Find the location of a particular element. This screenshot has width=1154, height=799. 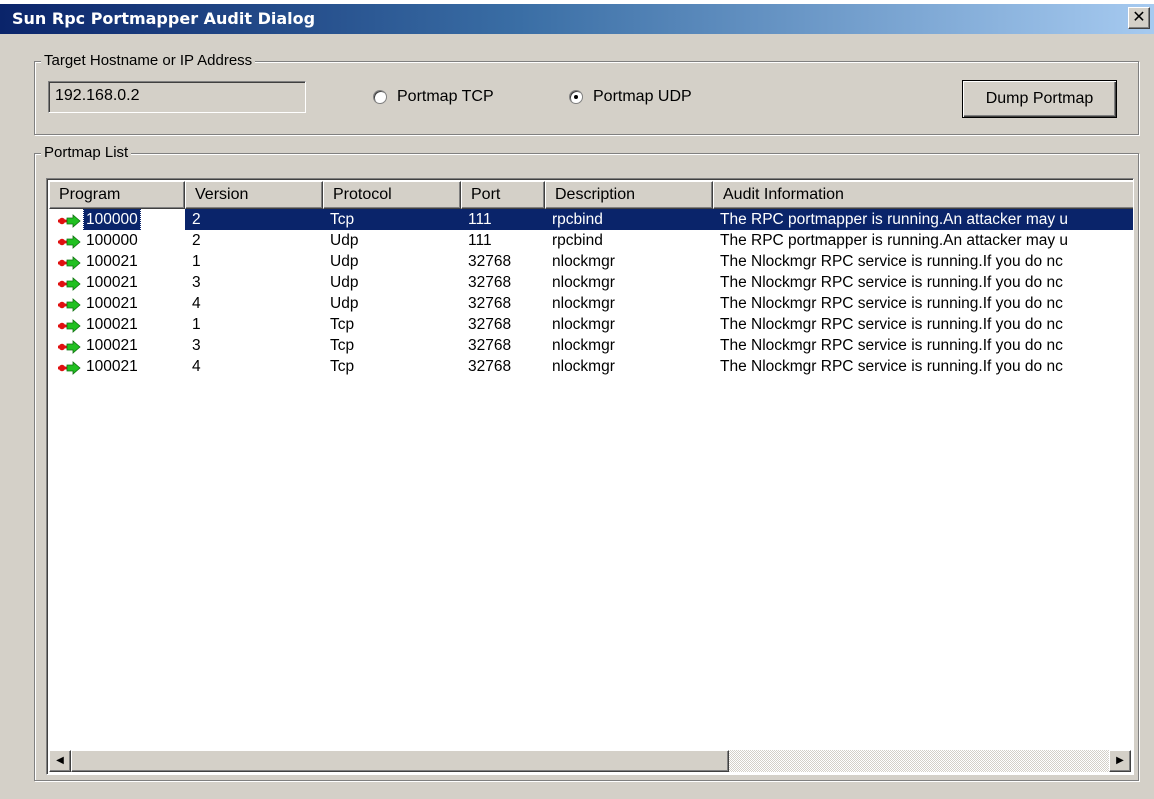

column-header-program: Program is located at coordinates (117, 195).